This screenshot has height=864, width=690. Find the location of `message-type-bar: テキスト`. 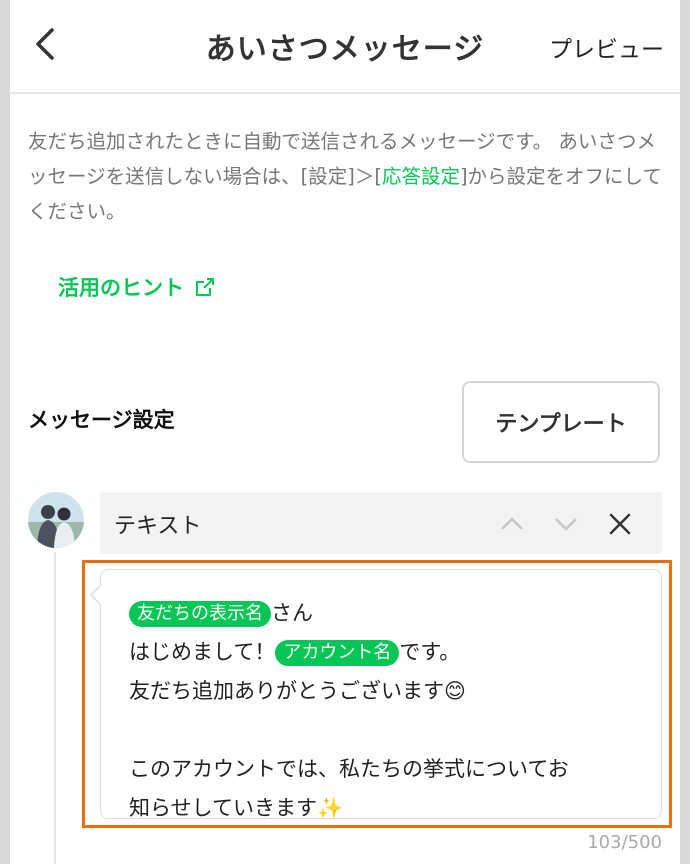

message-type-bar: テキスト is located at coordinates (381, 523).